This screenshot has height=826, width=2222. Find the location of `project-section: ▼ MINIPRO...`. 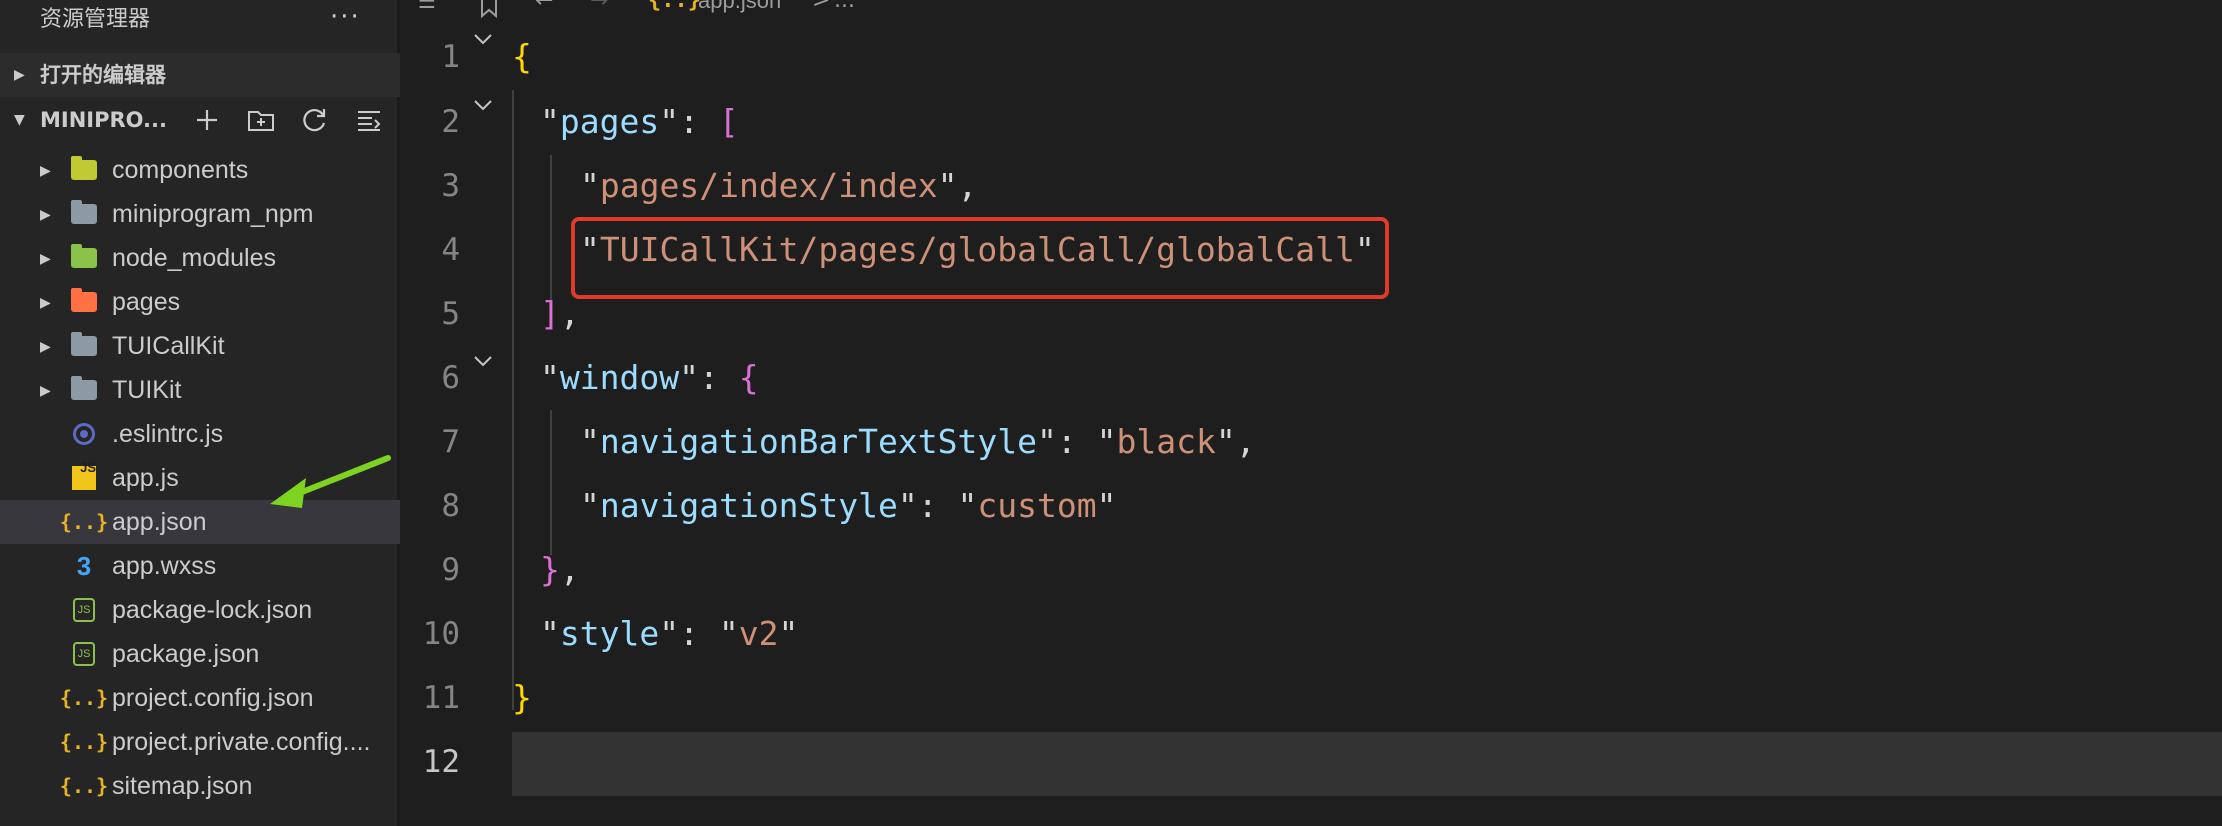

project-section: ▼ MINIPRO... is located at coordinates (200, 120).